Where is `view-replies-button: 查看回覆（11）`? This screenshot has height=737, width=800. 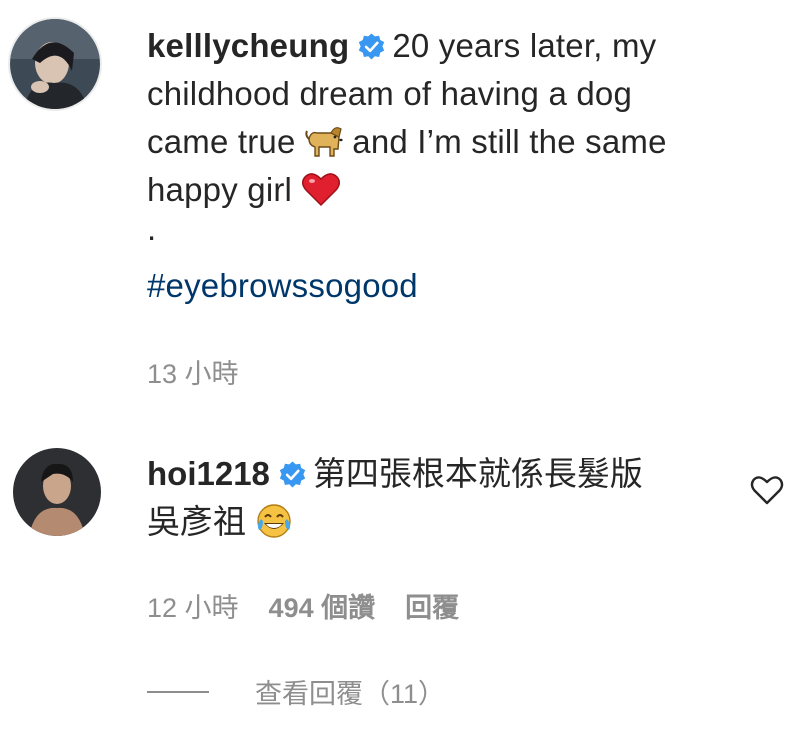 view-replies-button: 查看回覆（11） is located at coordinates (296, 691).